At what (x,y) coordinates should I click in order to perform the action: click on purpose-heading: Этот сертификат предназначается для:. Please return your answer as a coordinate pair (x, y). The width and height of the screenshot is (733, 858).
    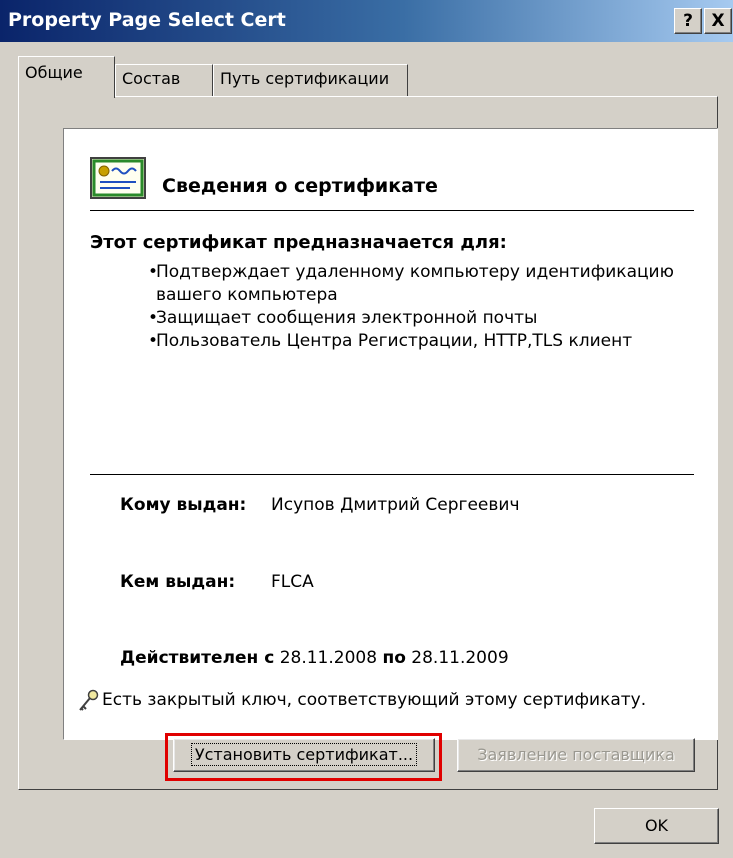
    Looking at the image, I should click on (298, 242).